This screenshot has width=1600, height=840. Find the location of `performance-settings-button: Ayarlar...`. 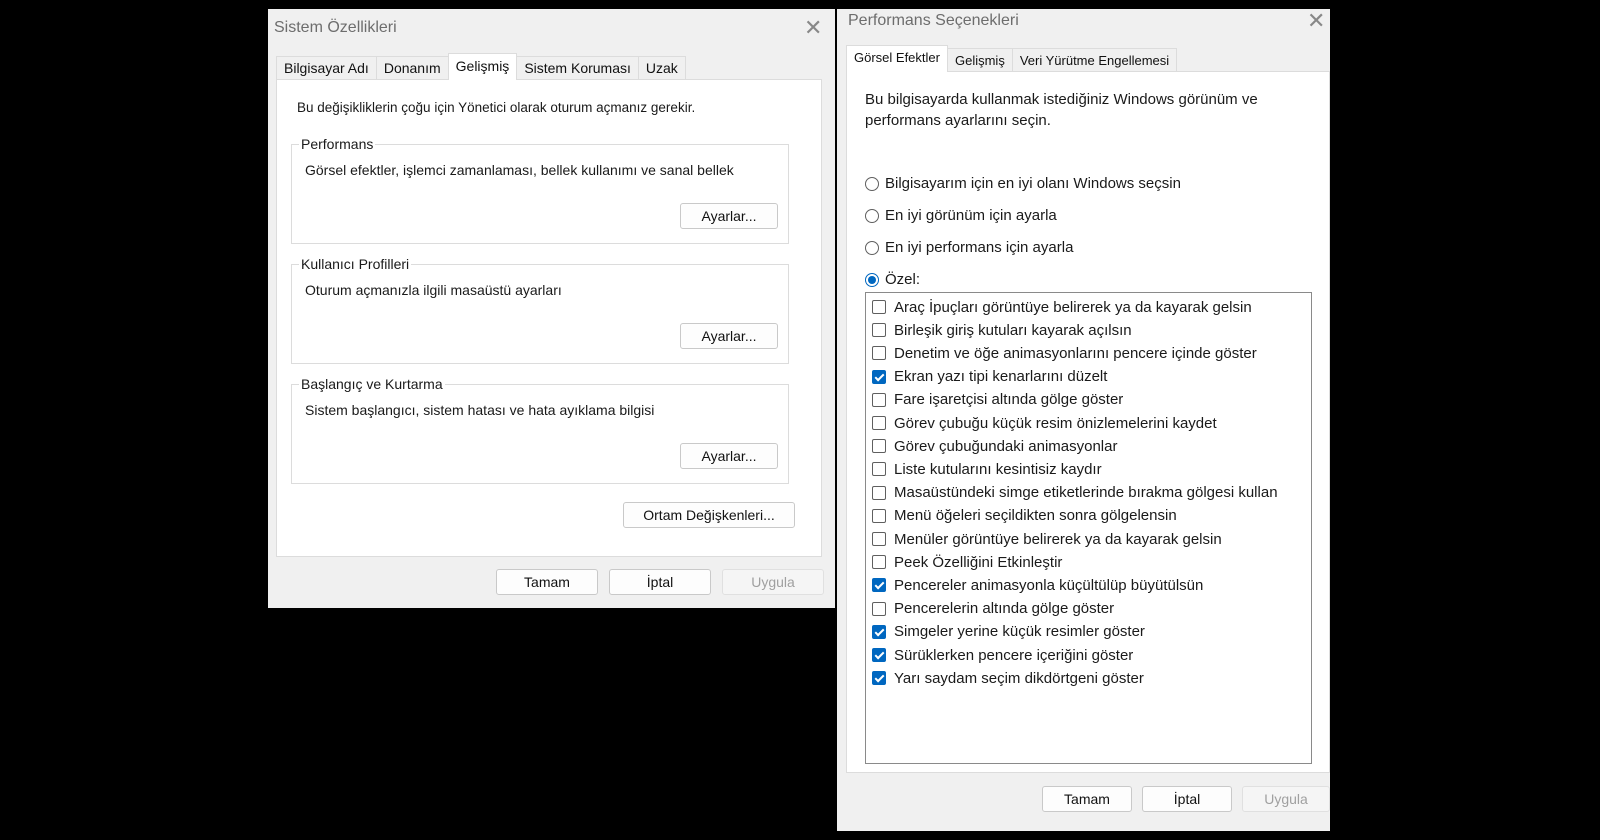

performance-settings-button: Ayarlar... is located at coordinates (729, 216).